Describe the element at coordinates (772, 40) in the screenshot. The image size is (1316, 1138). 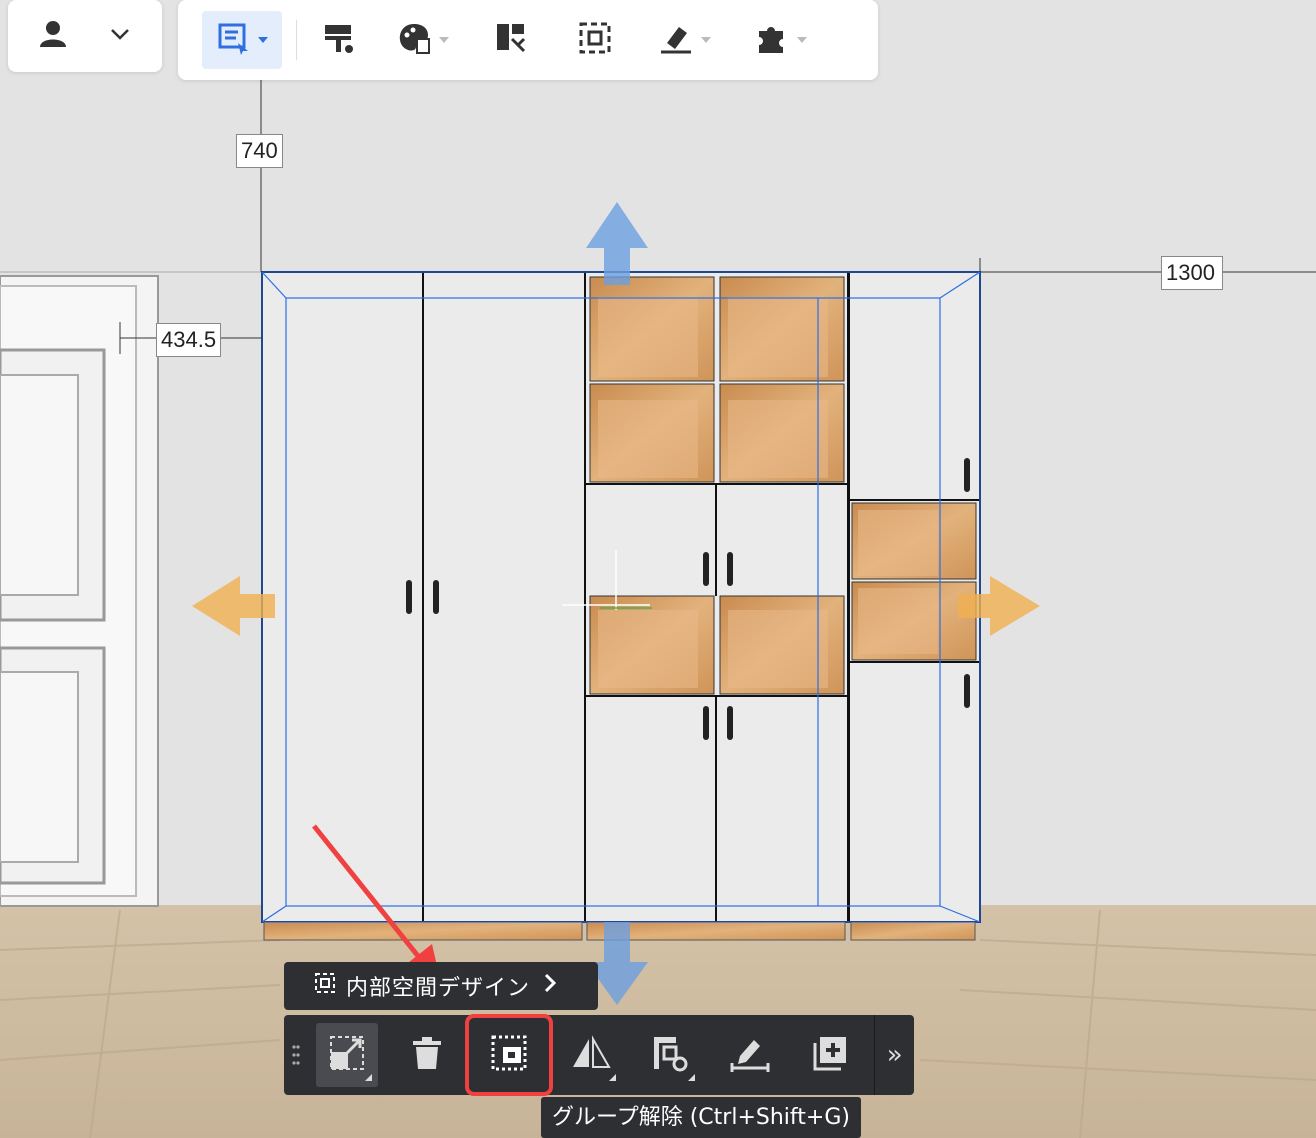
I see `puzzle-icon` at that location.